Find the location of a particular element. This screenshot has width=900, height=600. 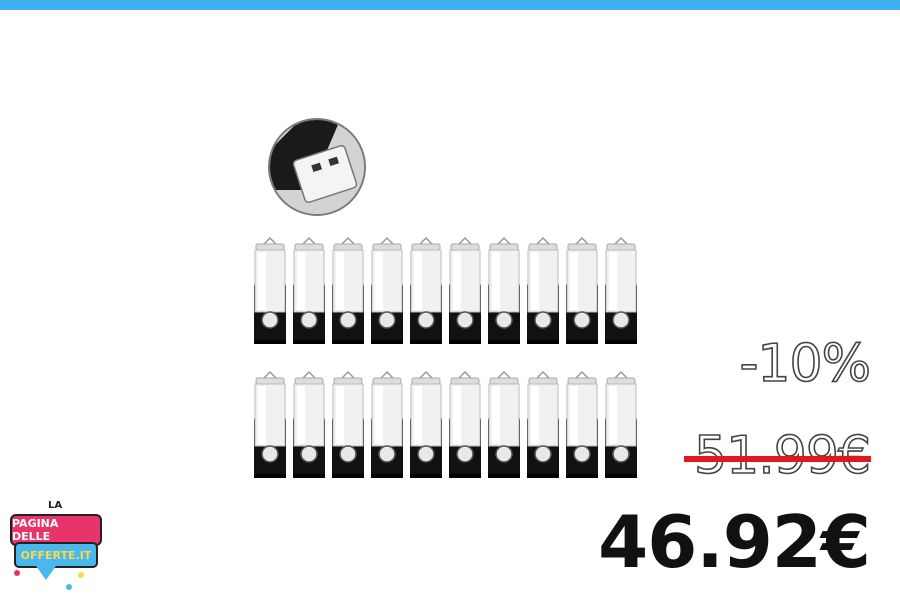

usb-connector-icon is located at coordinates (317, 167).